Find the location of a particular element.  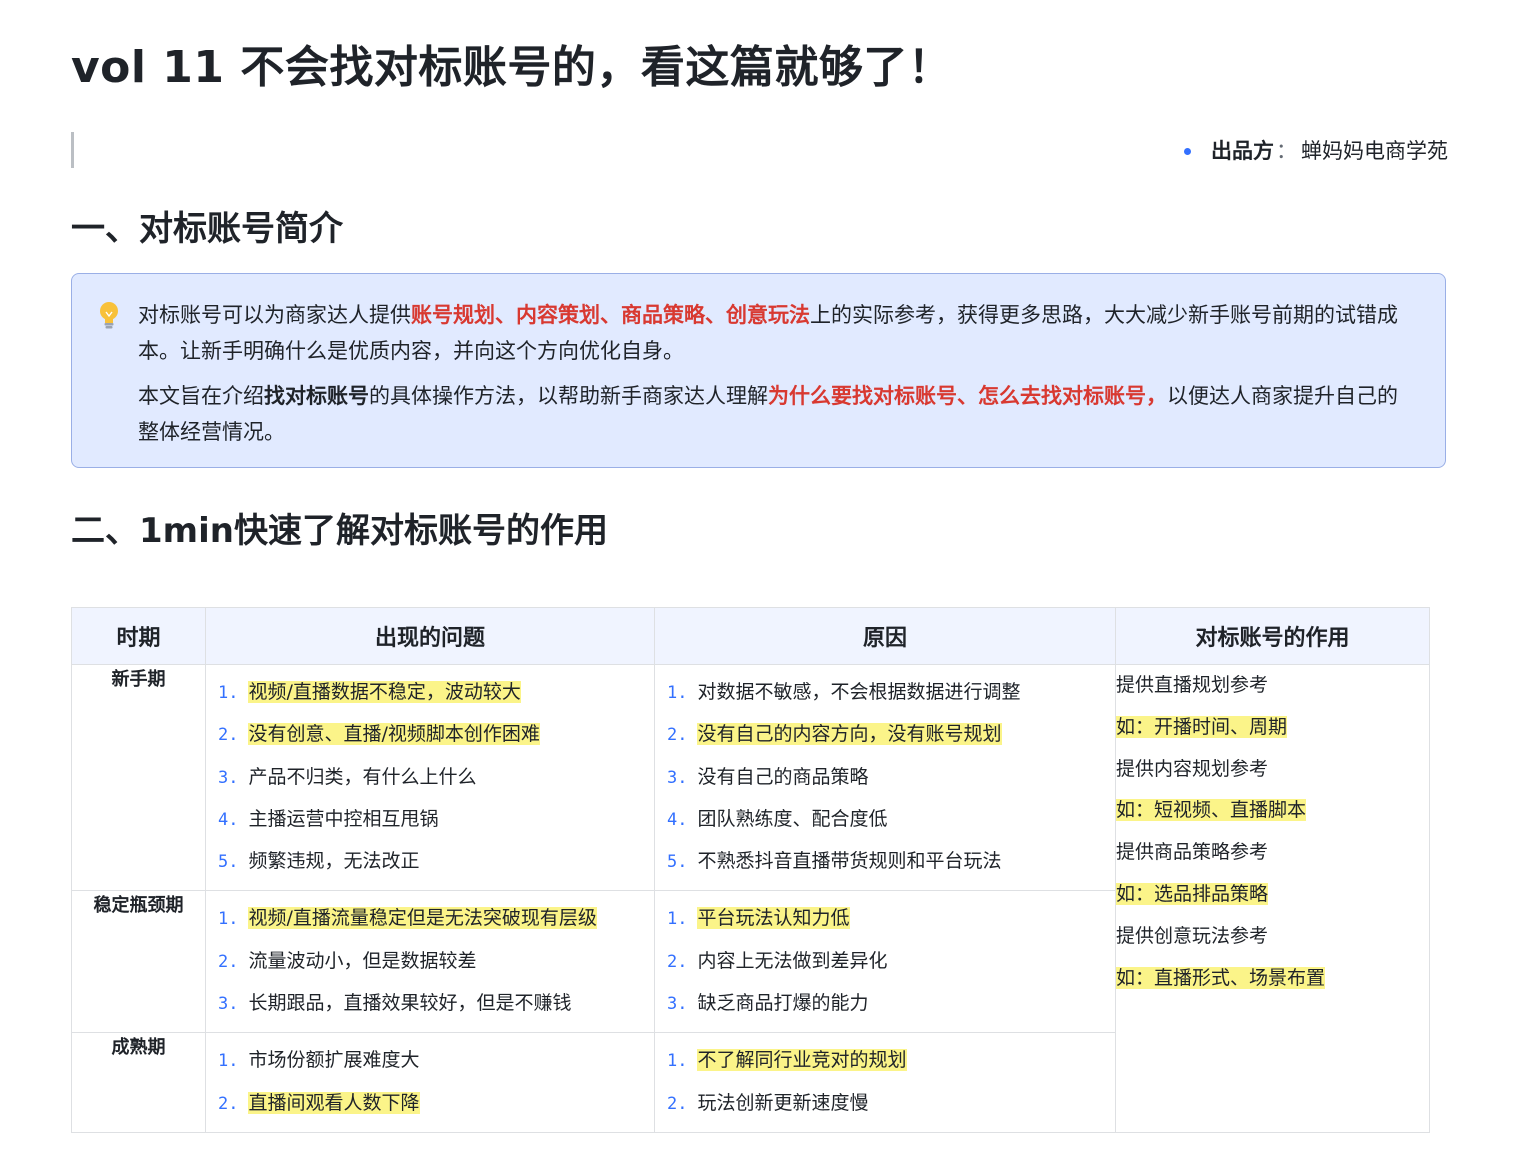

effect-text: 提供创意玩法参考 is located at coordinates (1192, 935).